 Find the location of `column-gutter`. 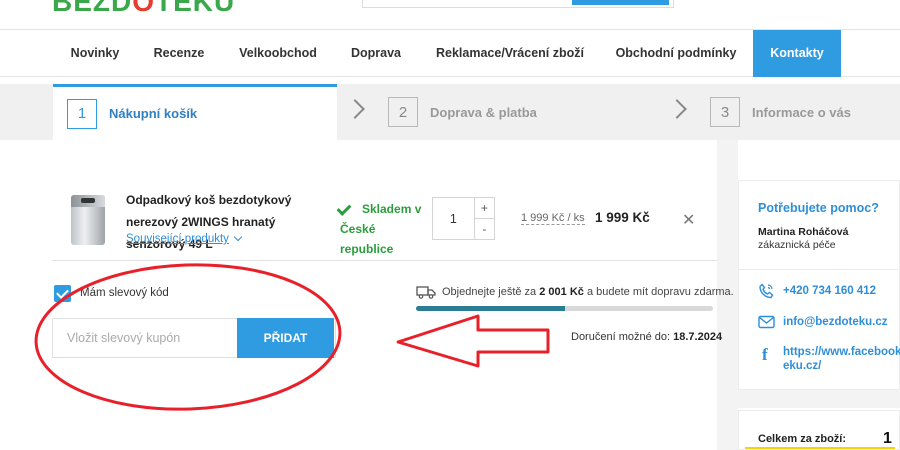

column-gutter is located at coordinates (819, 399).